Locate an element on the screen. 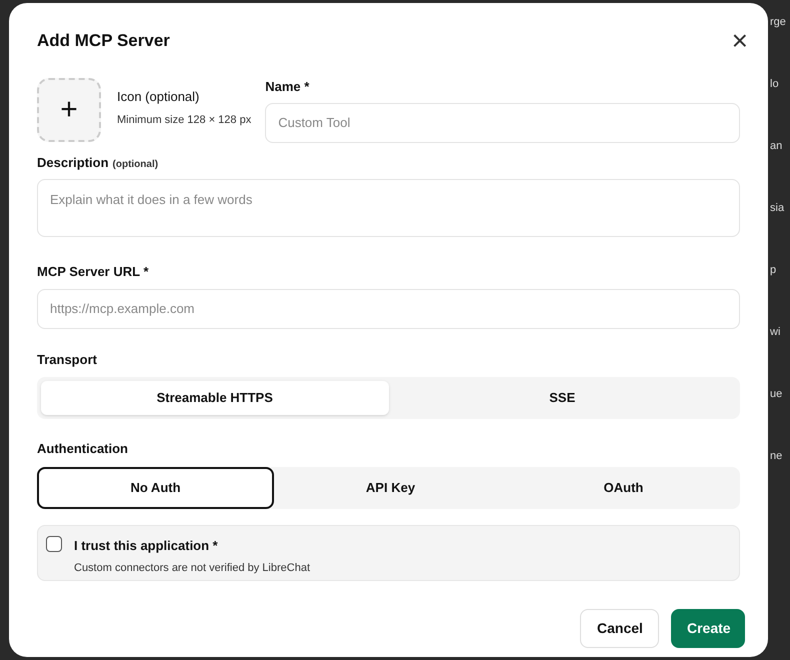  optional-note: (optional) is located at coordinates (135, 165).